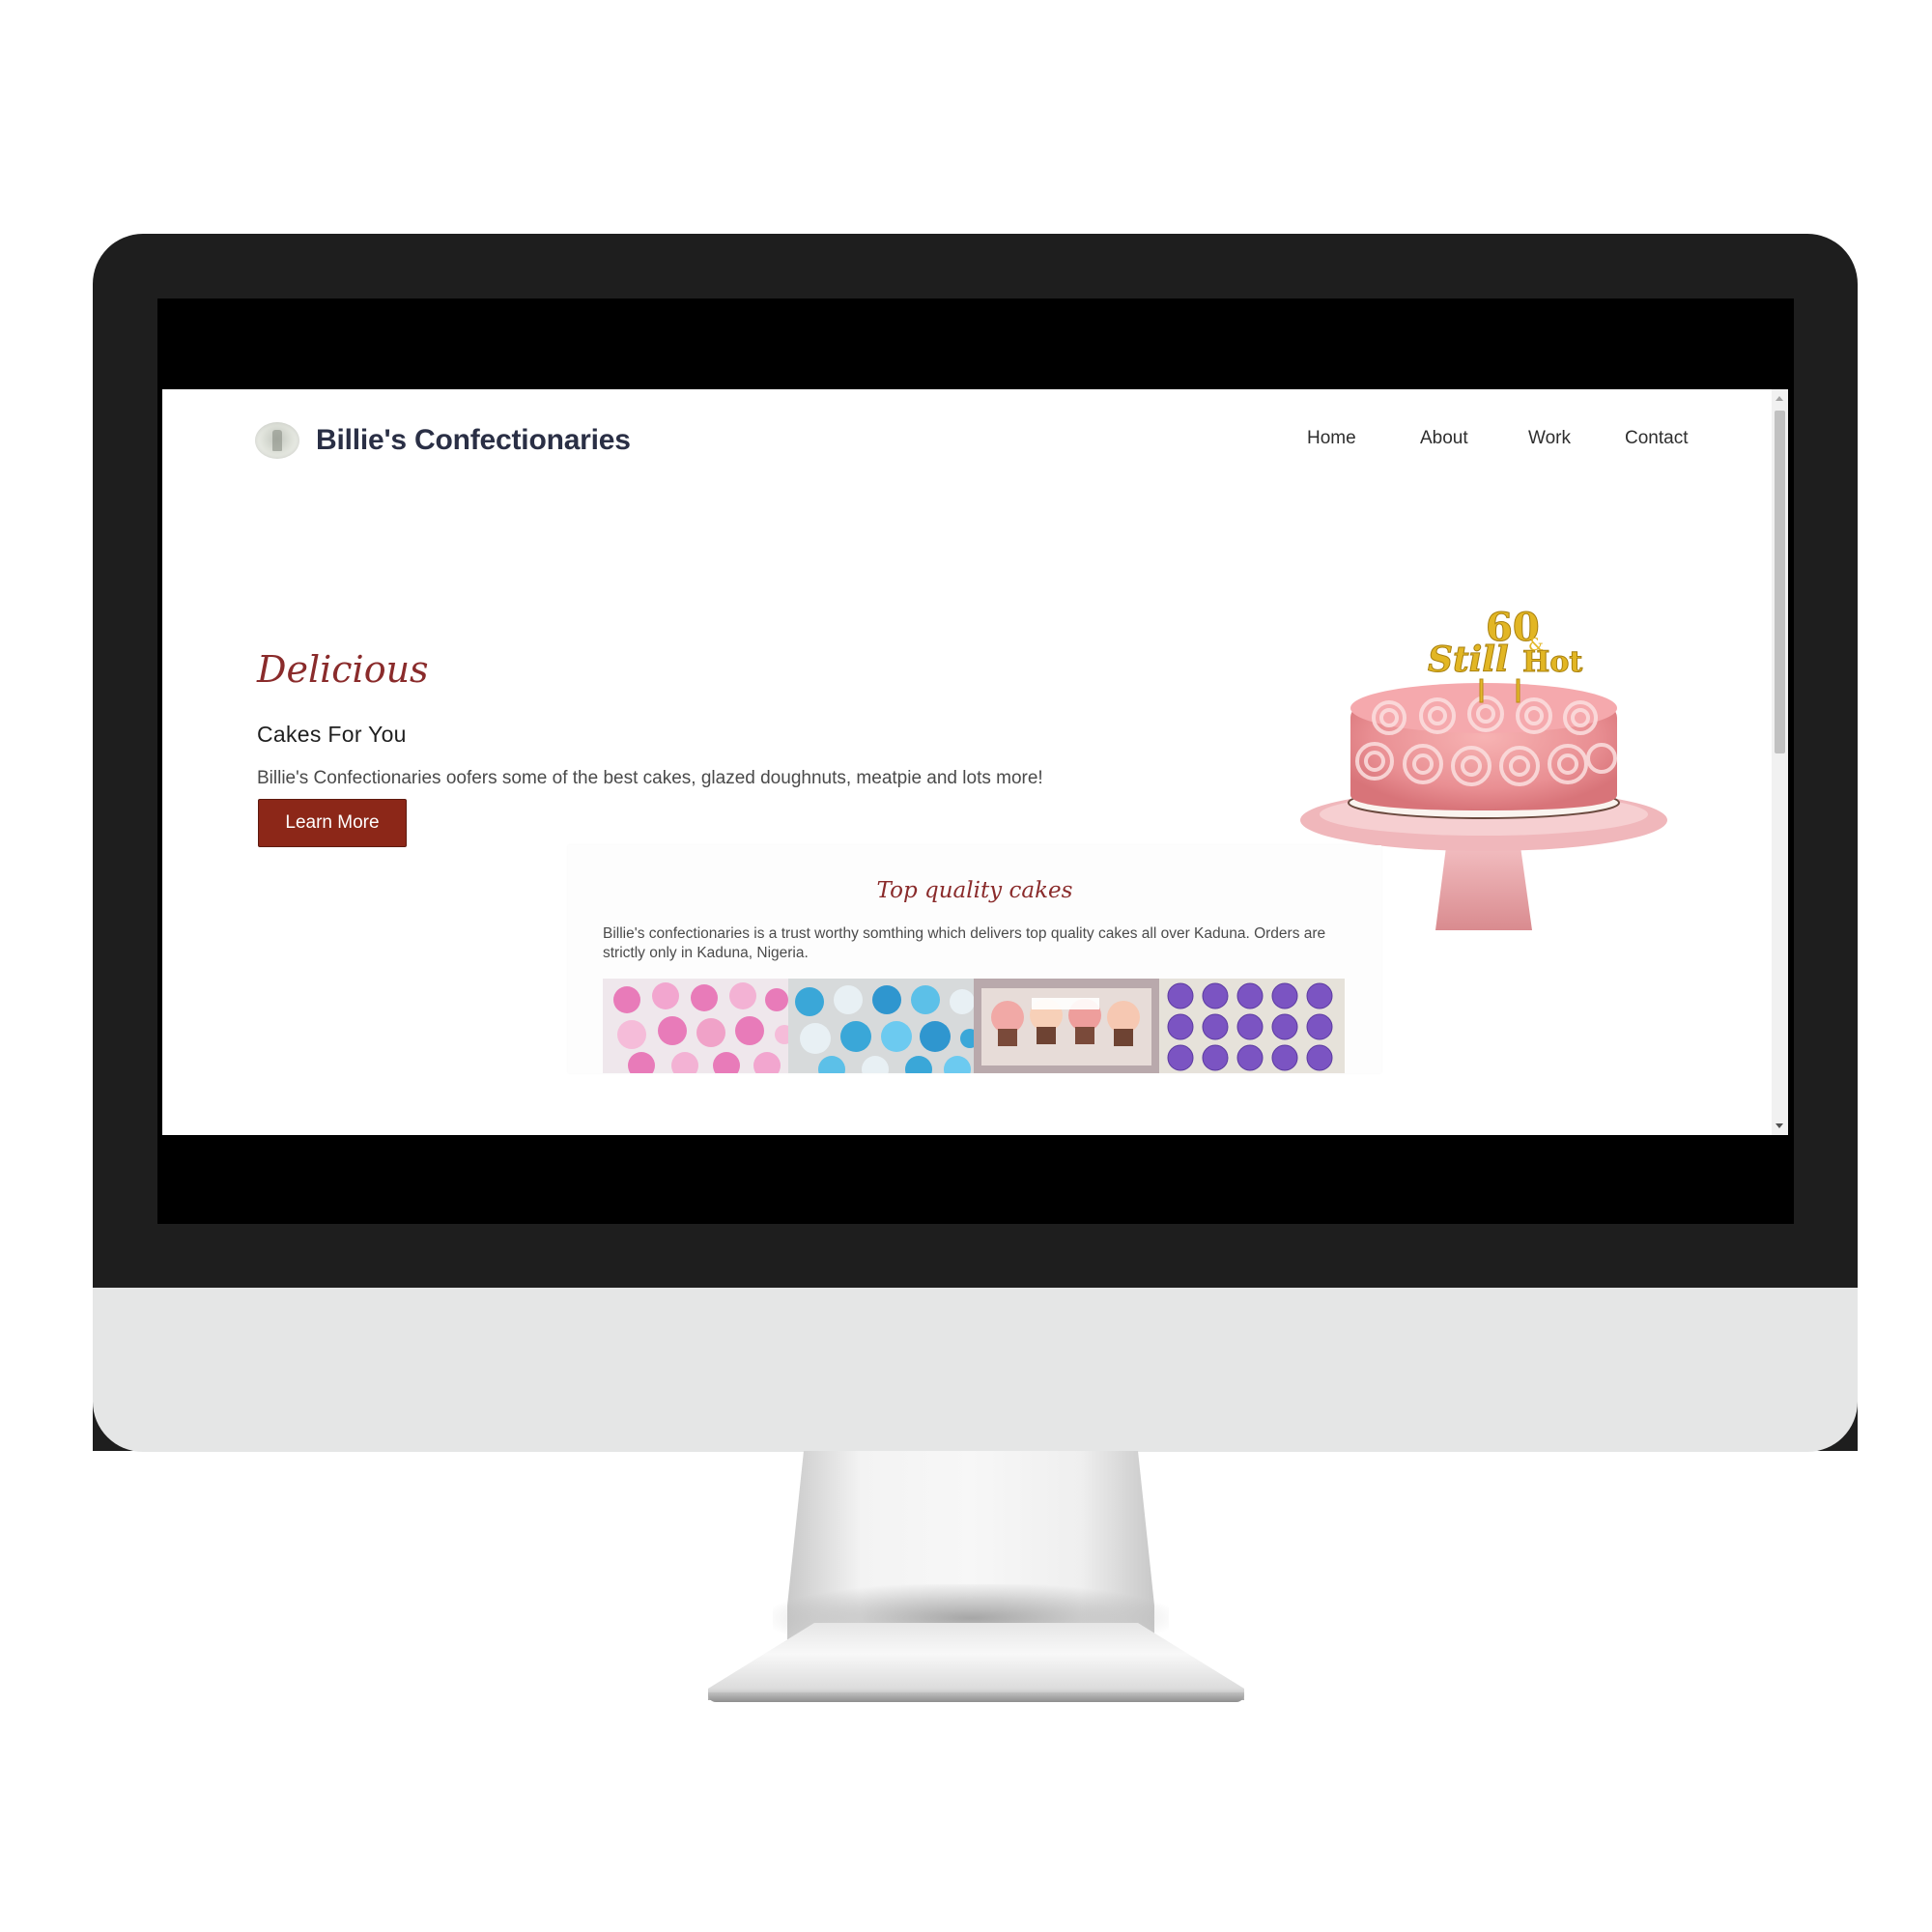 Image resolution: width=1932 pixels, height=1932 pixels. What do you see at coordinates (1780, 762) in the screenshot?
I see `vertical-scrollbar` at bounding box center [1780, 762].